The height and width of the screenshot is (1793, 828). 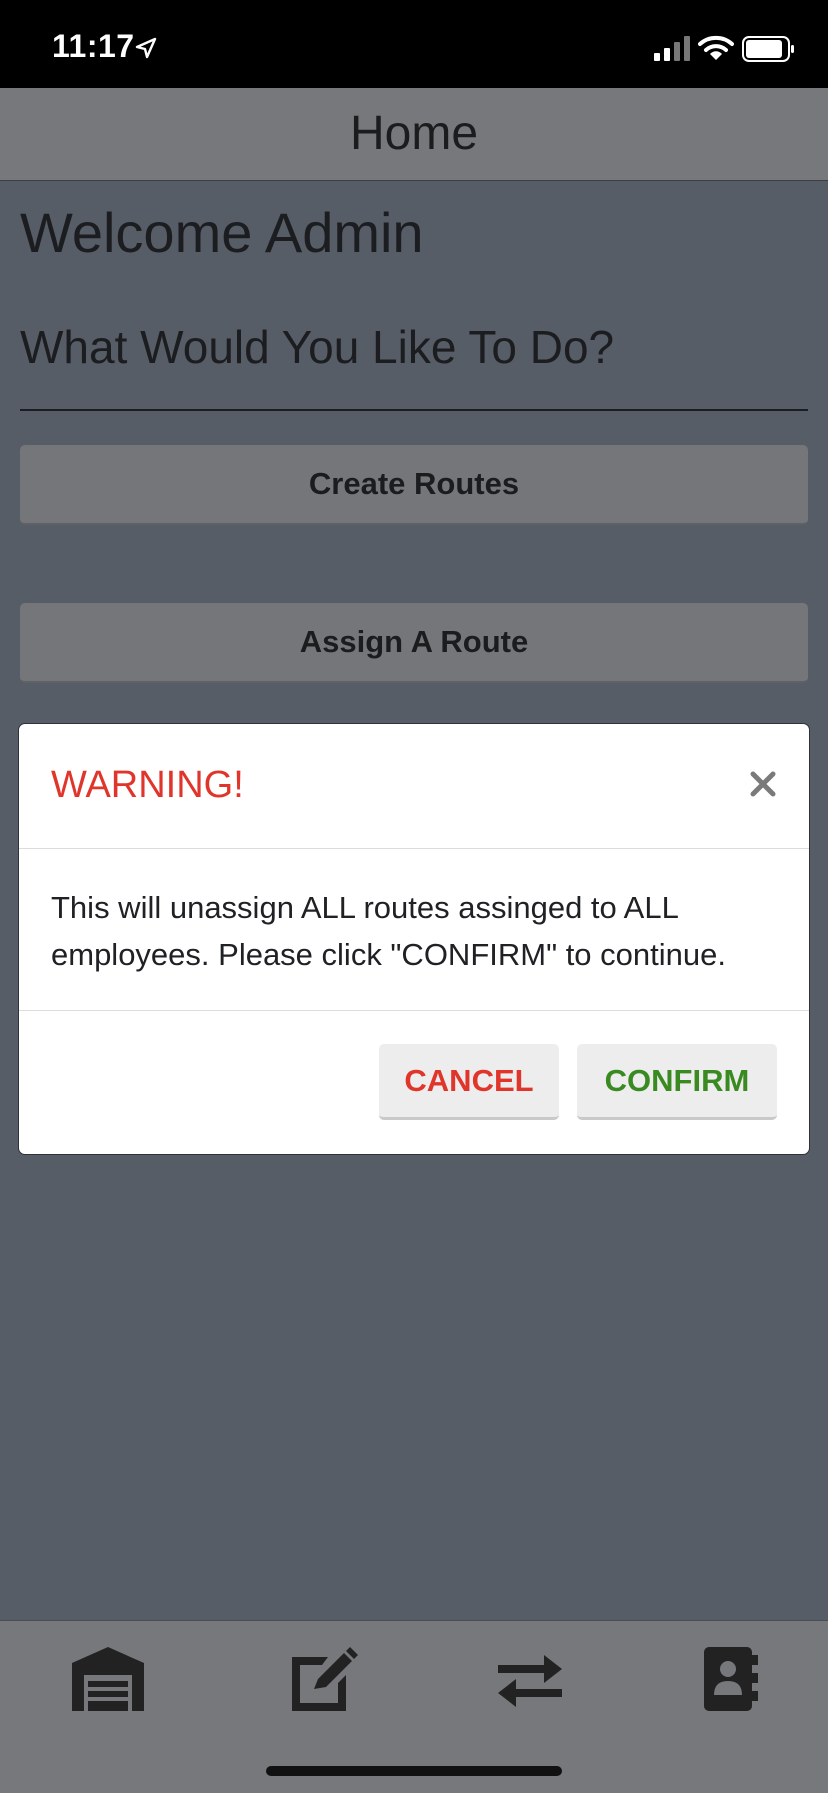 What do you see at coordinates (414, 643) in the screenshot?
I see `assign-route-button: Assign A Route` at bounding box center [414, 643].